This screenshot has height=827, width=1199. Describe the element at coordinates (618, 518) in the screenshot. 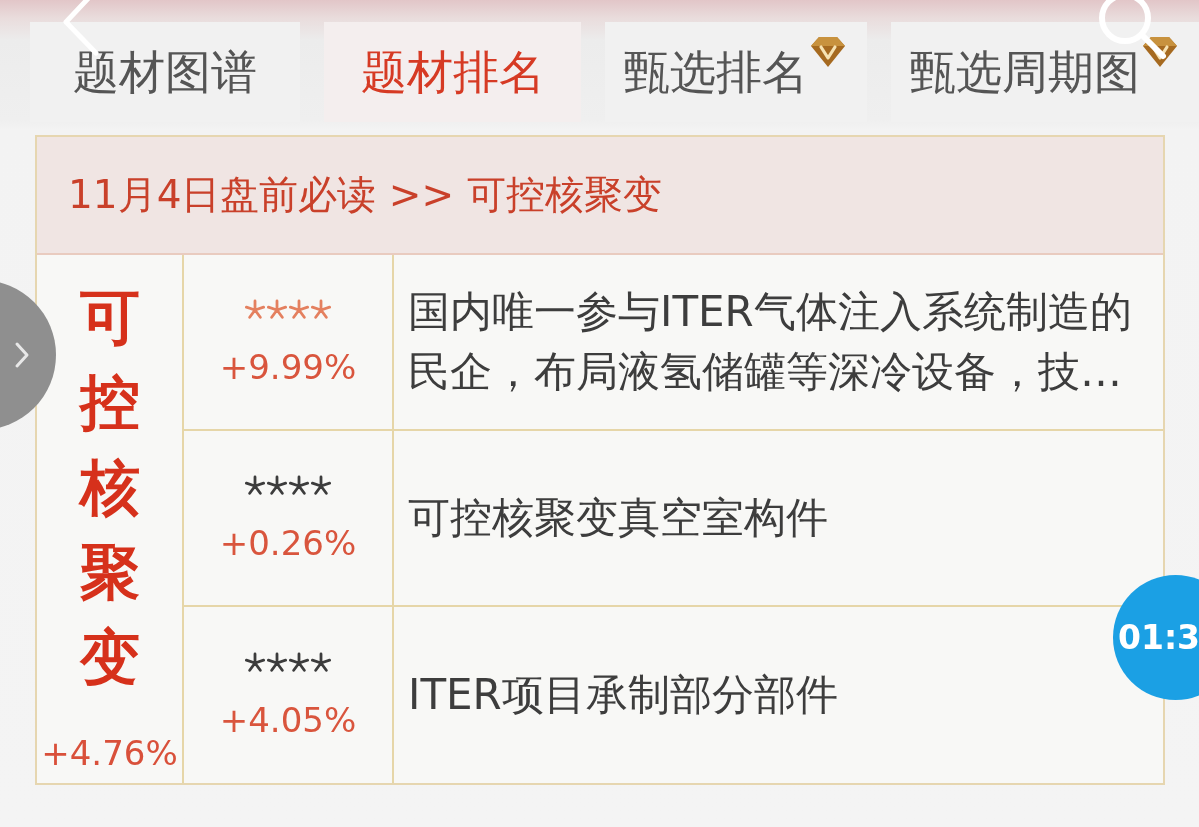

I see `description-text: 可控核聚变真空室构件` at that location.